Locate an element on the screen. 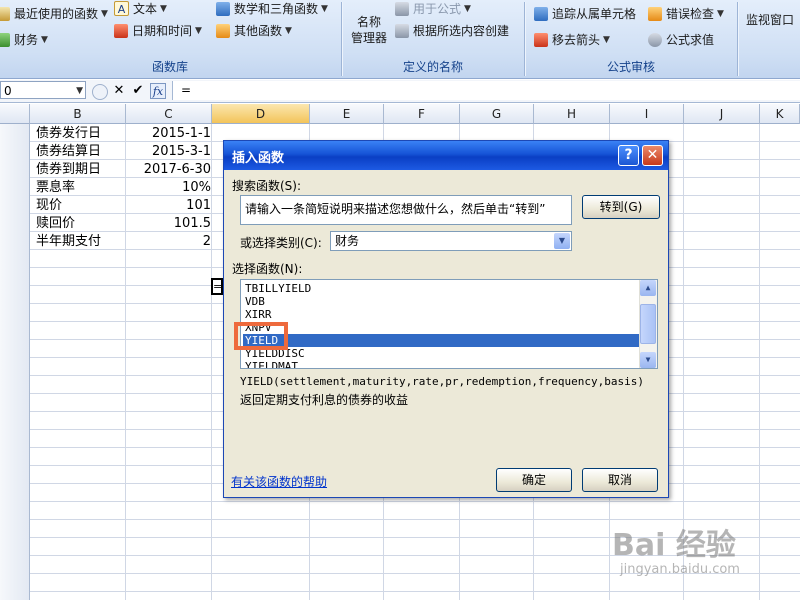 The width and height of the screenshot is (800, 600). function-list-item: VDB is located at coordinates (442, 301).